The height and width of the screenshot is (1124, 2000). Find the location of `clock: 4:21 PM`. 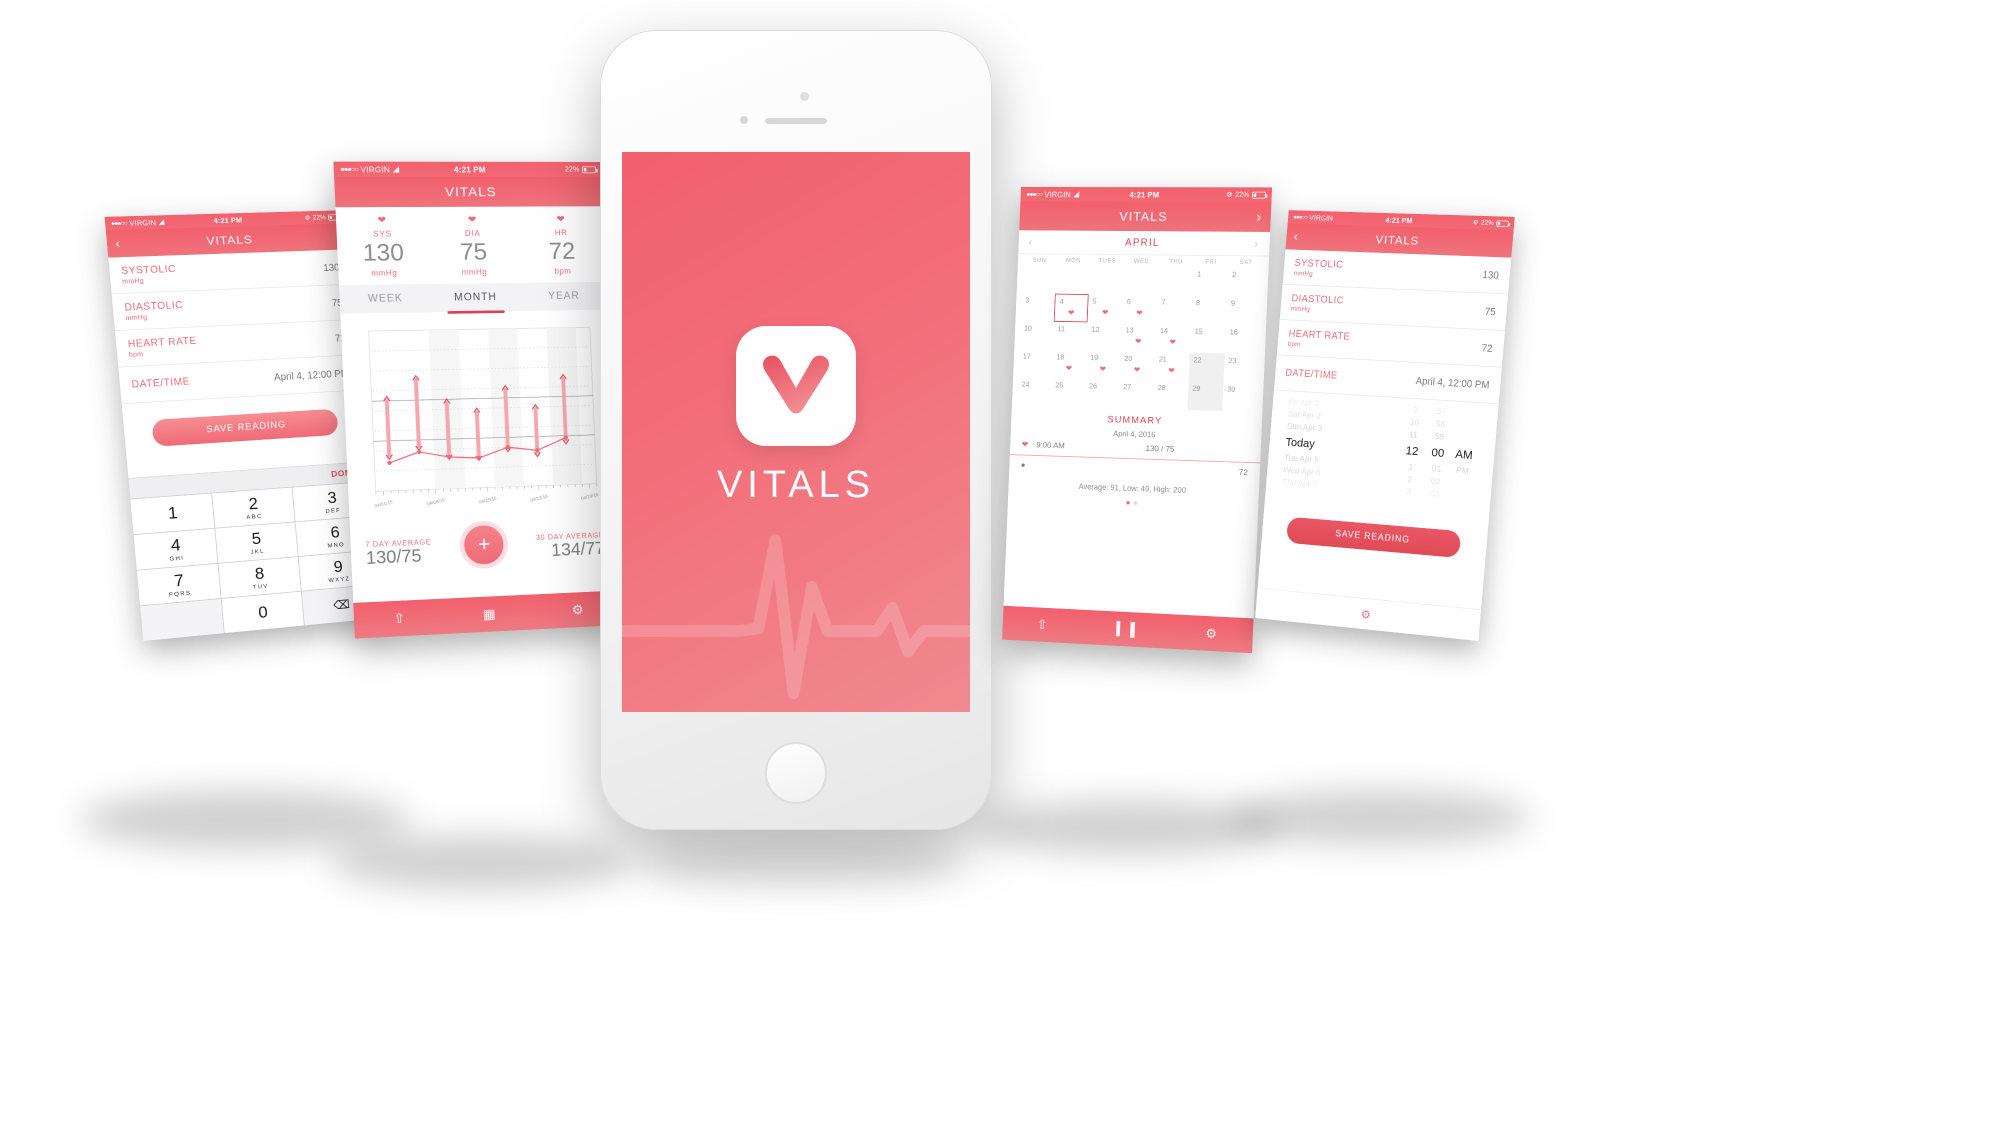

clock: 4:21 PM is located at coordinates (228, 220).